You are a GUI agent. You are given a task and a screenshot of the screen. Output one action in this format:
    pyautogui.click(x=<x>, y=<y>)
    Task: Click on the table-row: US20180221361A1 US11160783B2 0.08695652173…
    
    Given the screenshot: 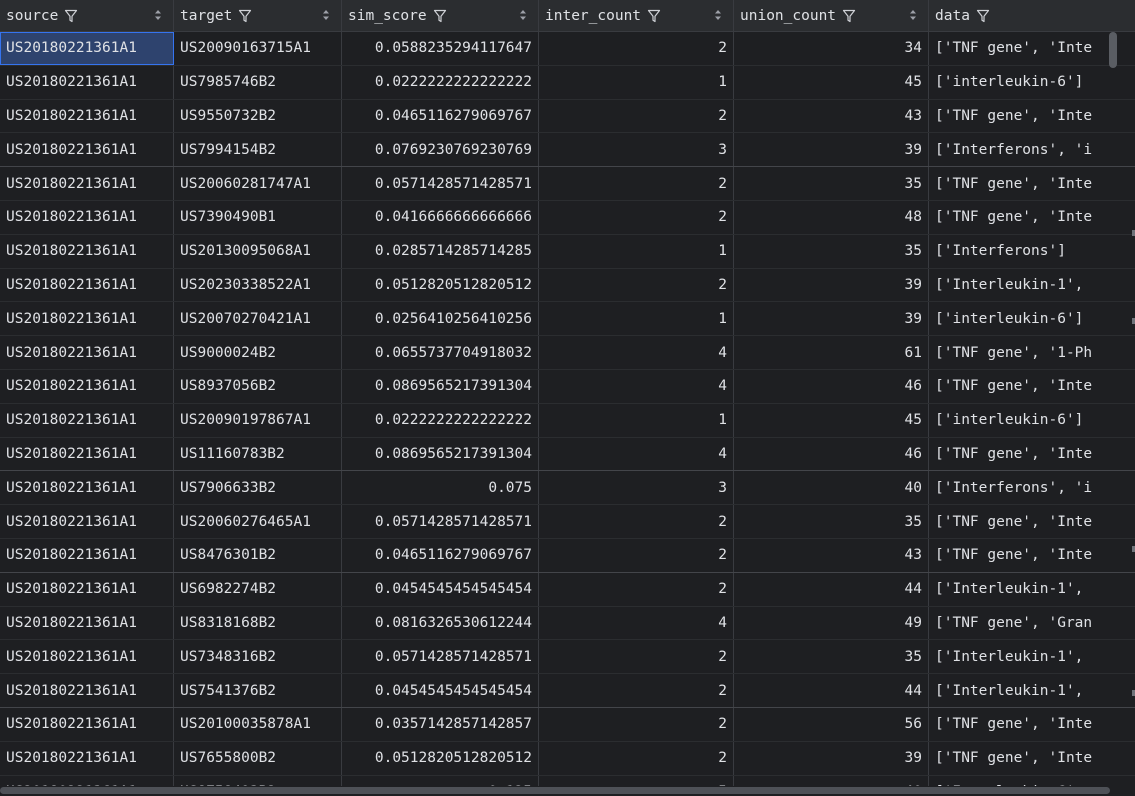 What is the action you would take?
    pyautogui.click(x=567, y=454)
    